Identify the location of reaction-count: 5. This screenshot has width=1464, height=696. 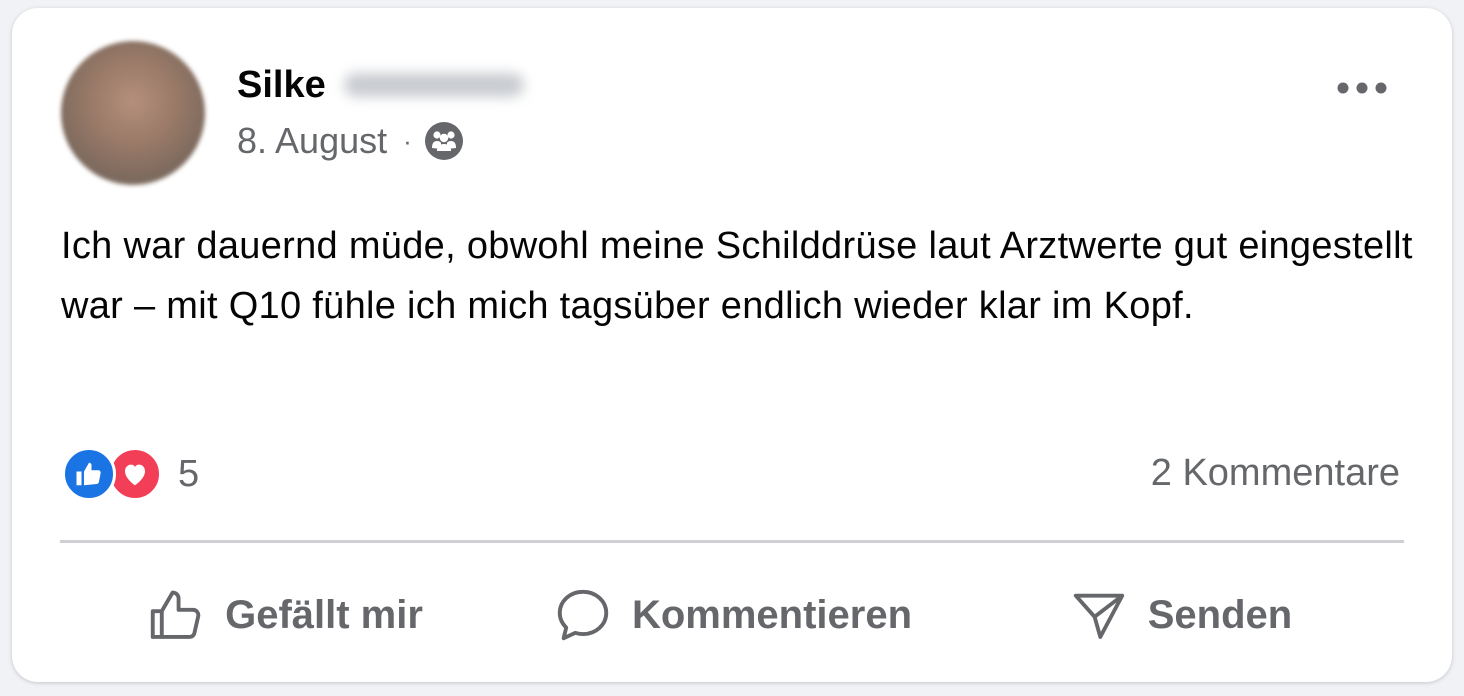
(189, 473).